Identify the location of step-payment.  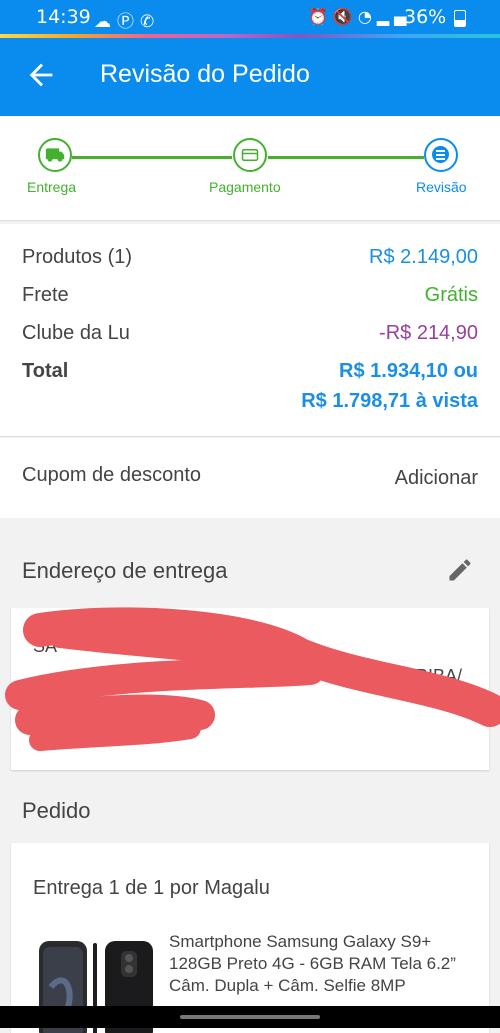
(250, 155).